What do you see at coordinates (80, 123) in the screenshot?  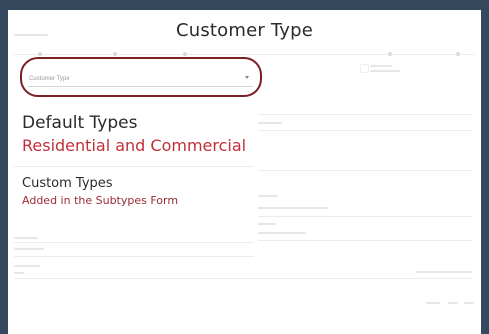 I see `default-types-heading: Default Types` at bounding box center [80, 123].